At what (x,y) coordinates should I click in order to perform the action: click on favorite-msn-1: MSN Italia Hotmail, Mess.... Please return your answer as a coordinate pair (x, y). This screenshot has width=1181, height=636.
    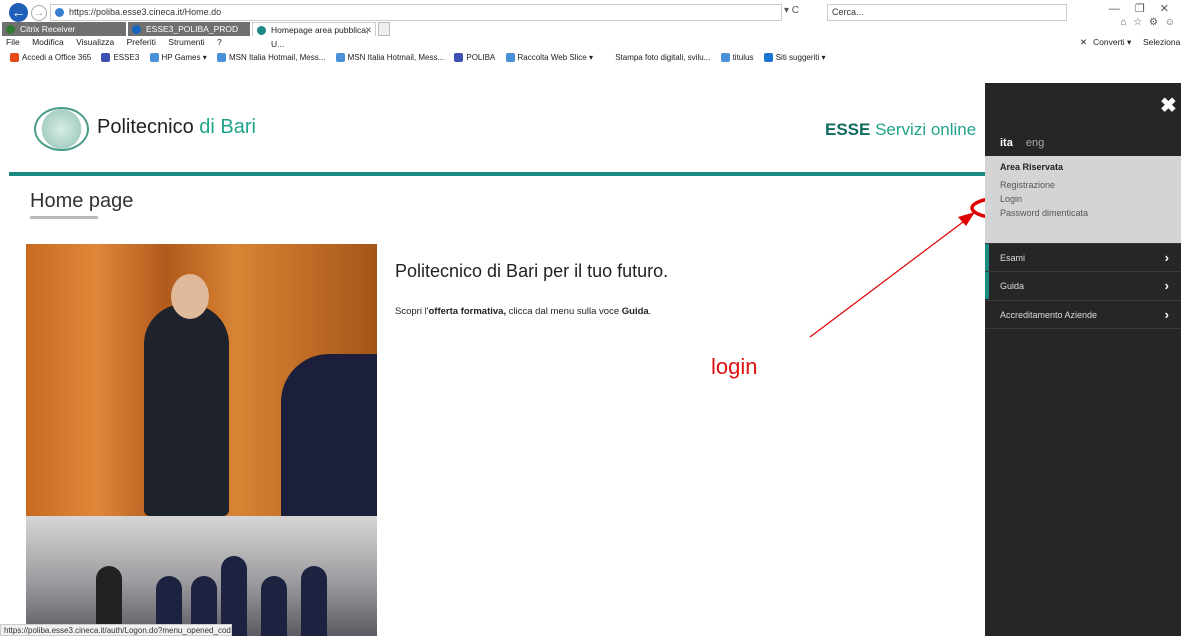
    Looking at the image, I should click on (271, 57).